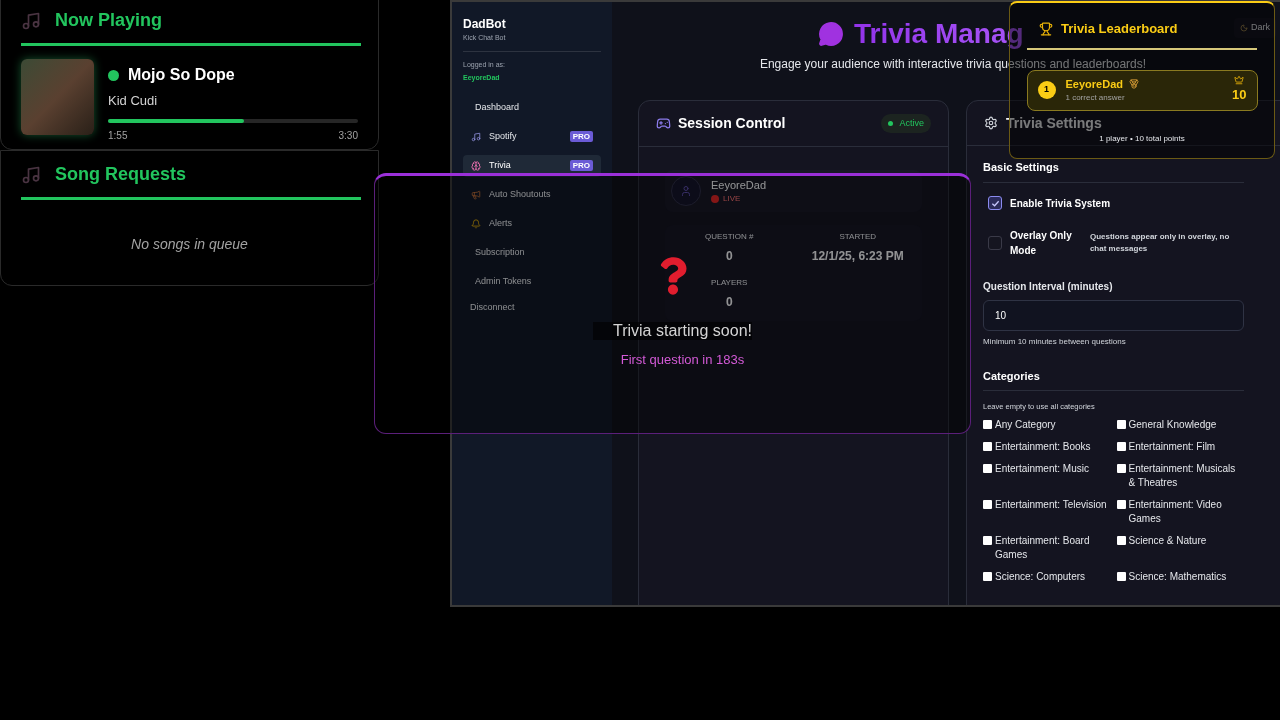  Describe the element at coordinates (1182, 476) in the screenshot. I see `category-label: Entertainment: Musicals & Theatres` at that location.